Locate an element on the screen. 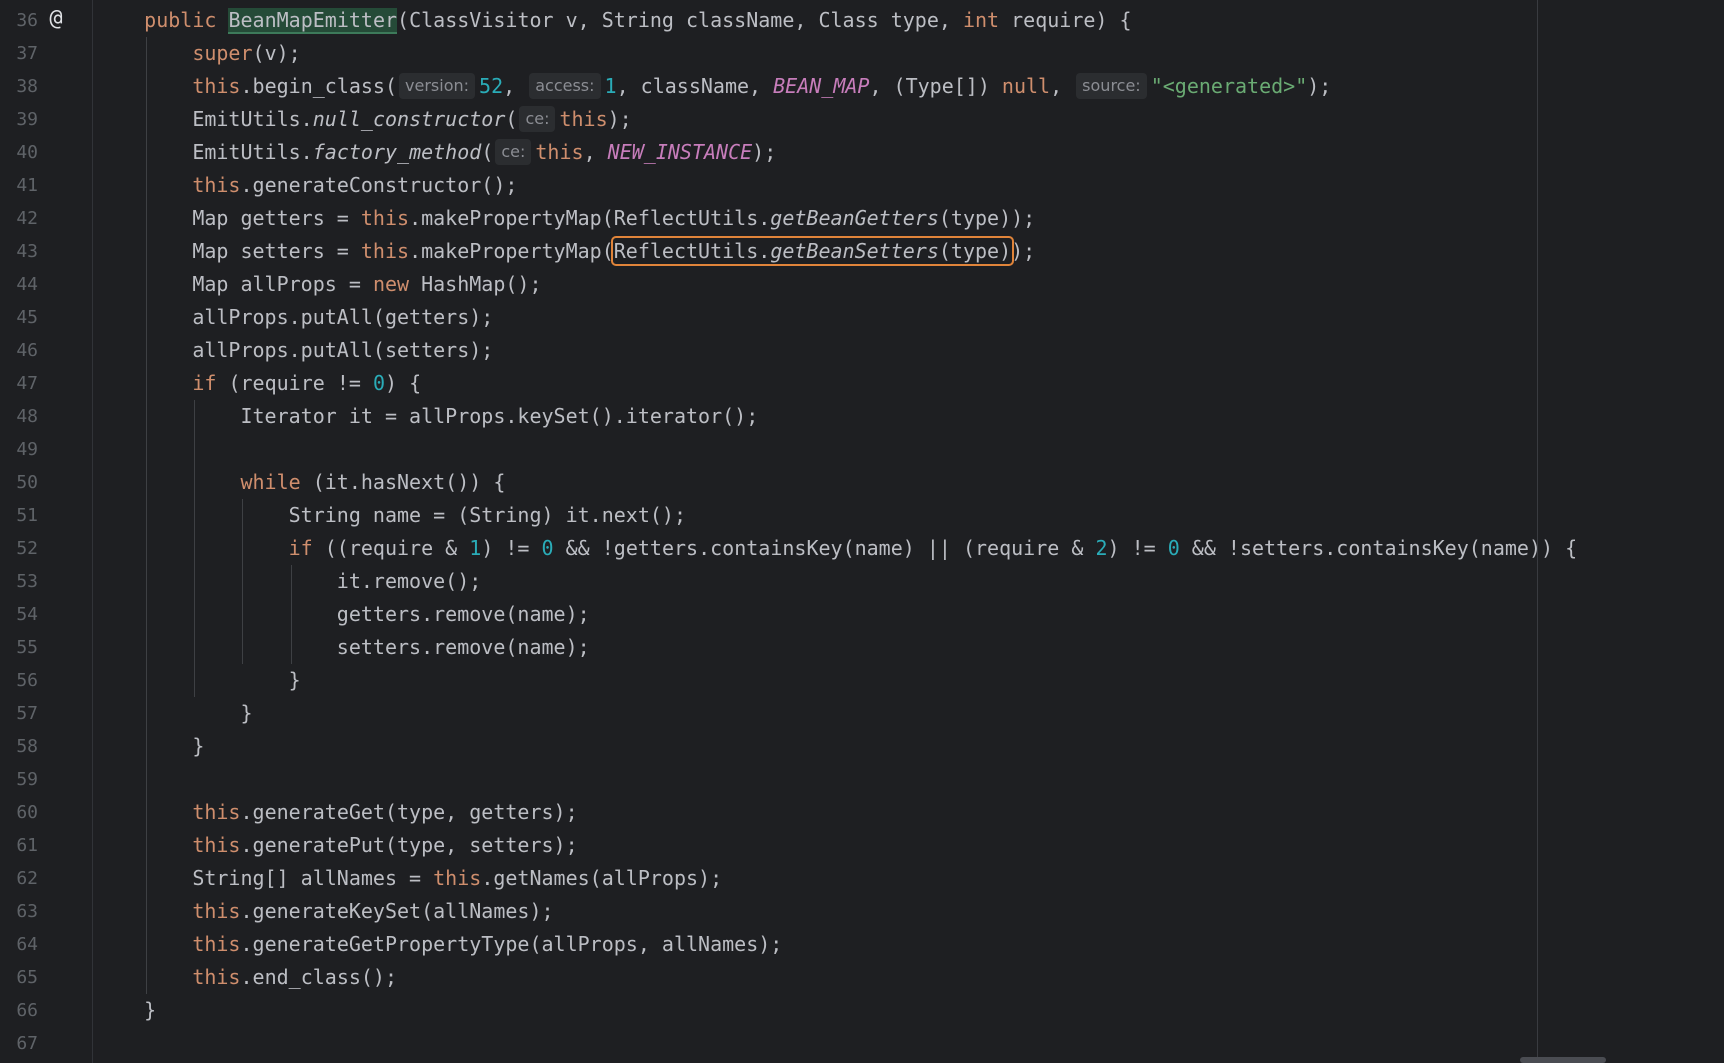 This screenshot has width=1724, height=1063. code-line: it.remove(); is located at coordinates (409, 581).